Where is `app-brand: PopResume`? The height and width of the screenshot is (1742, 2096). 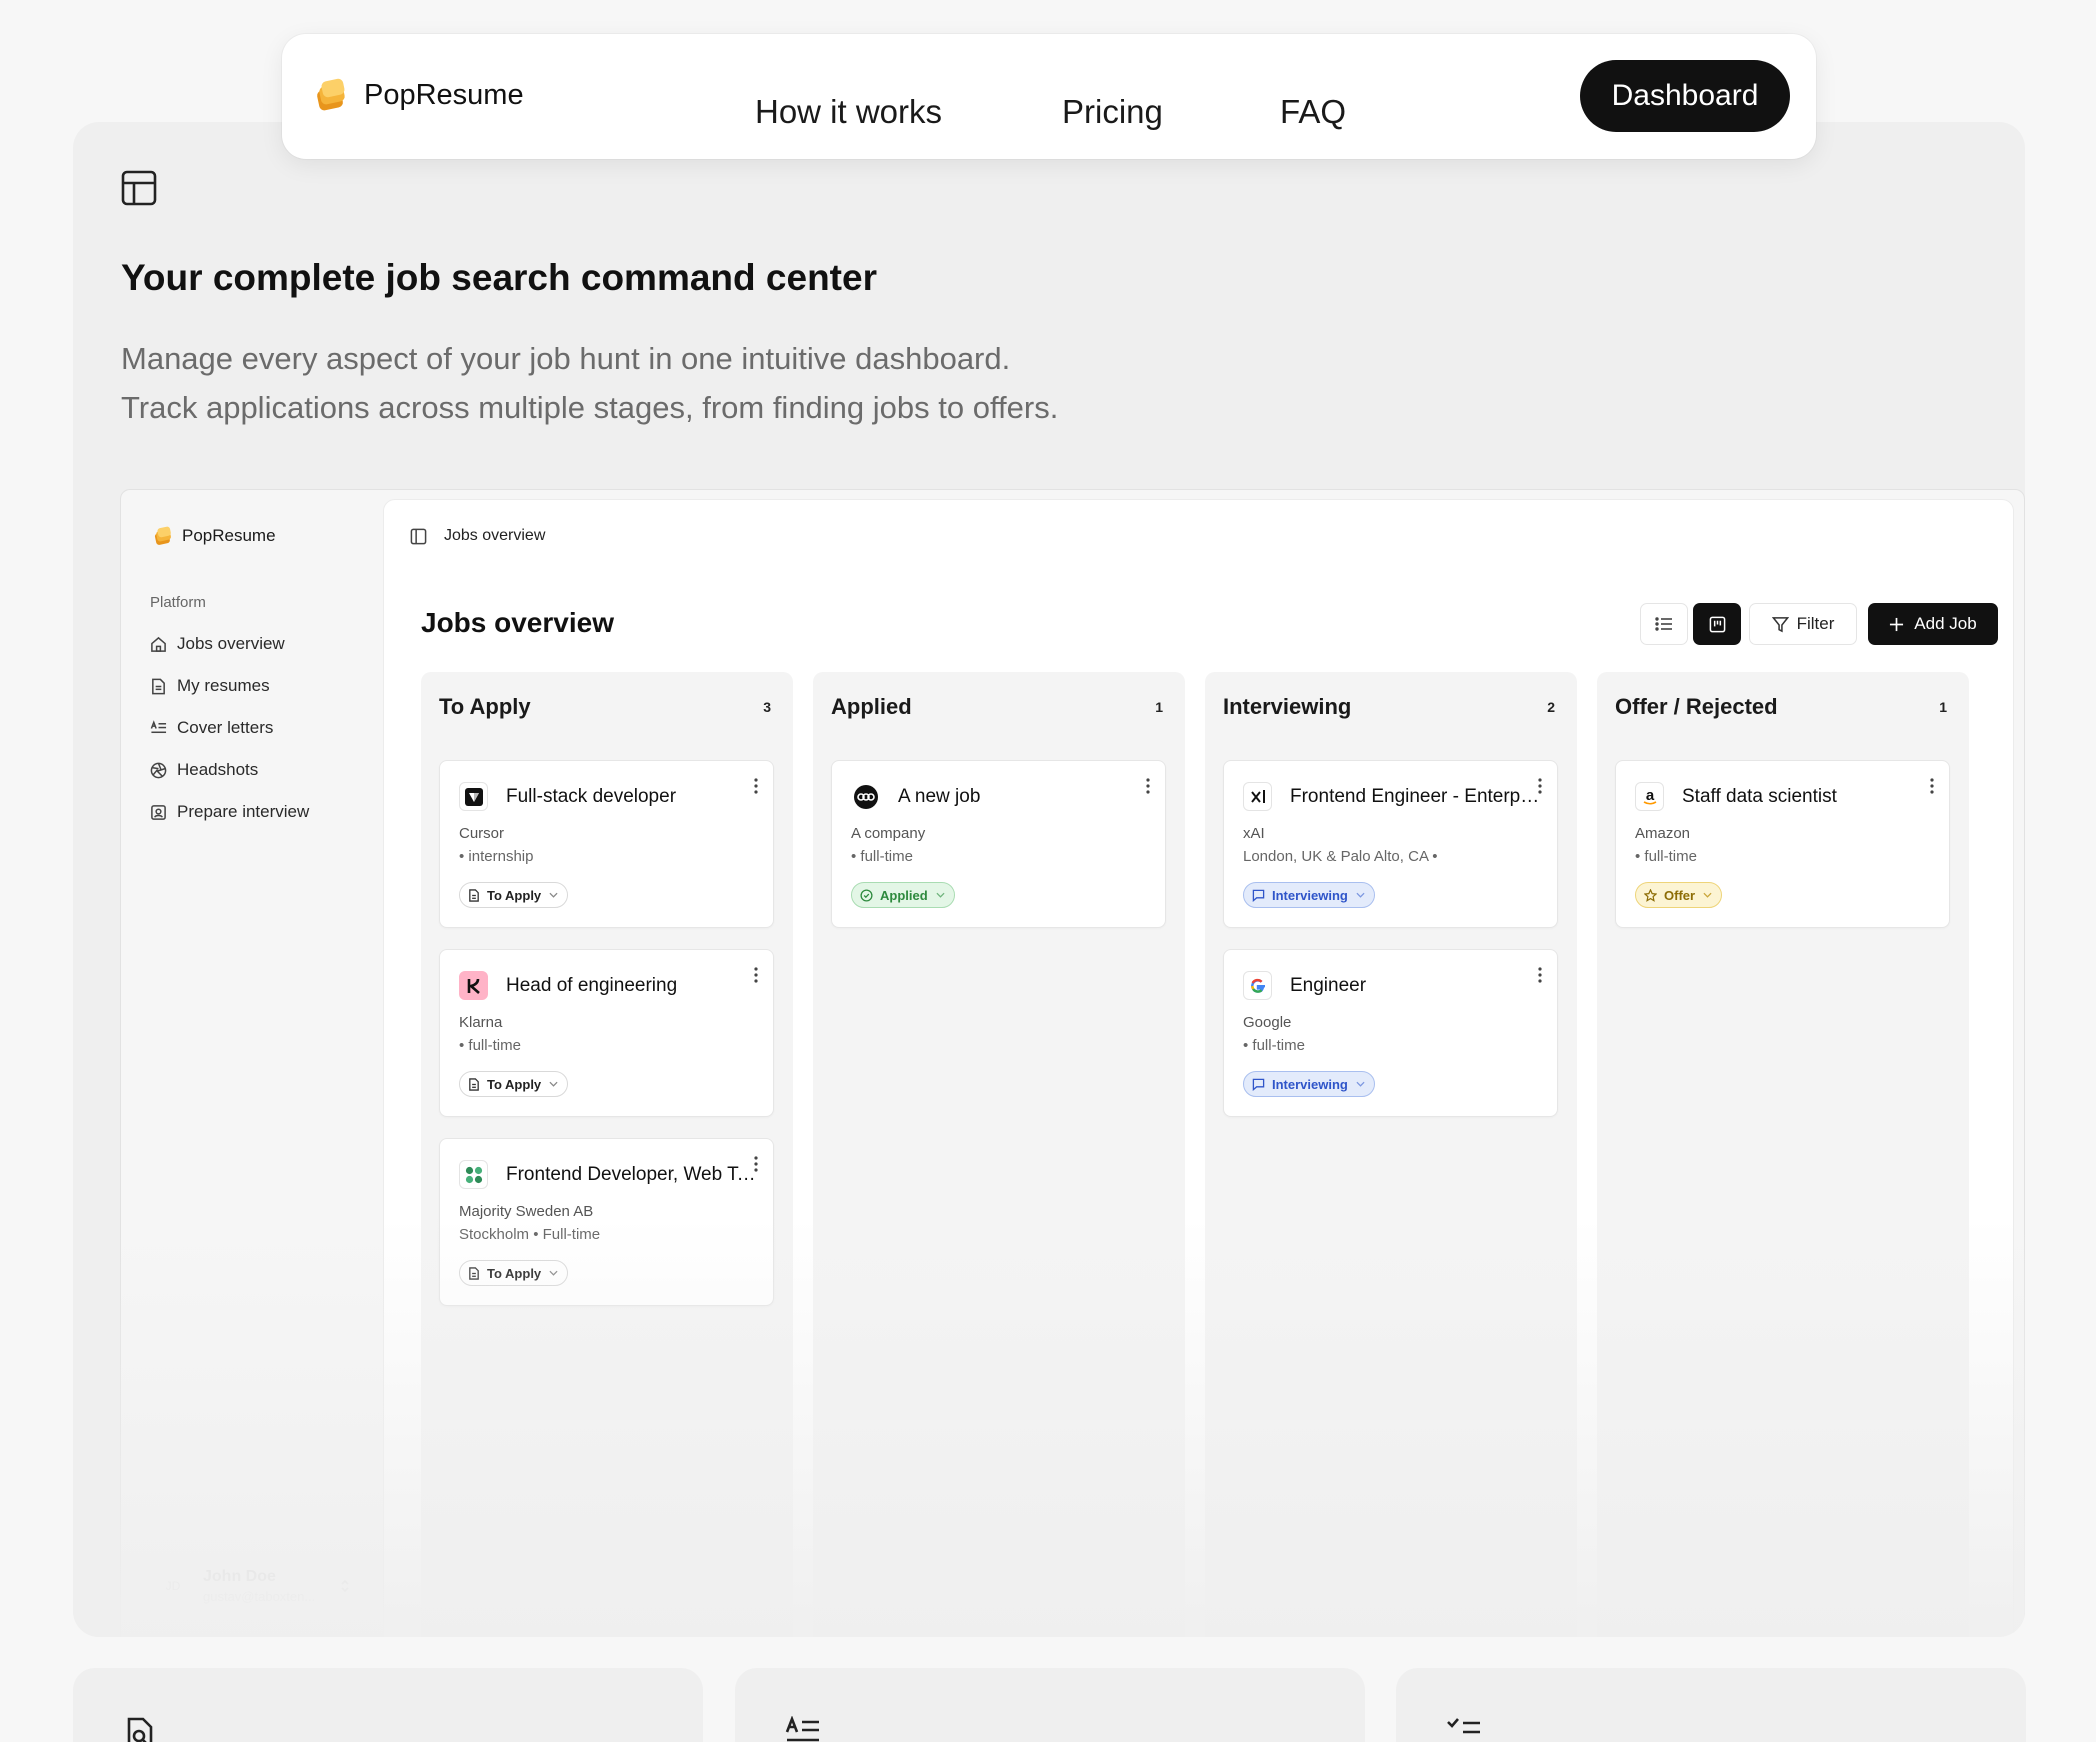
app-brand: PopResume is located at coordinates (214, 536).